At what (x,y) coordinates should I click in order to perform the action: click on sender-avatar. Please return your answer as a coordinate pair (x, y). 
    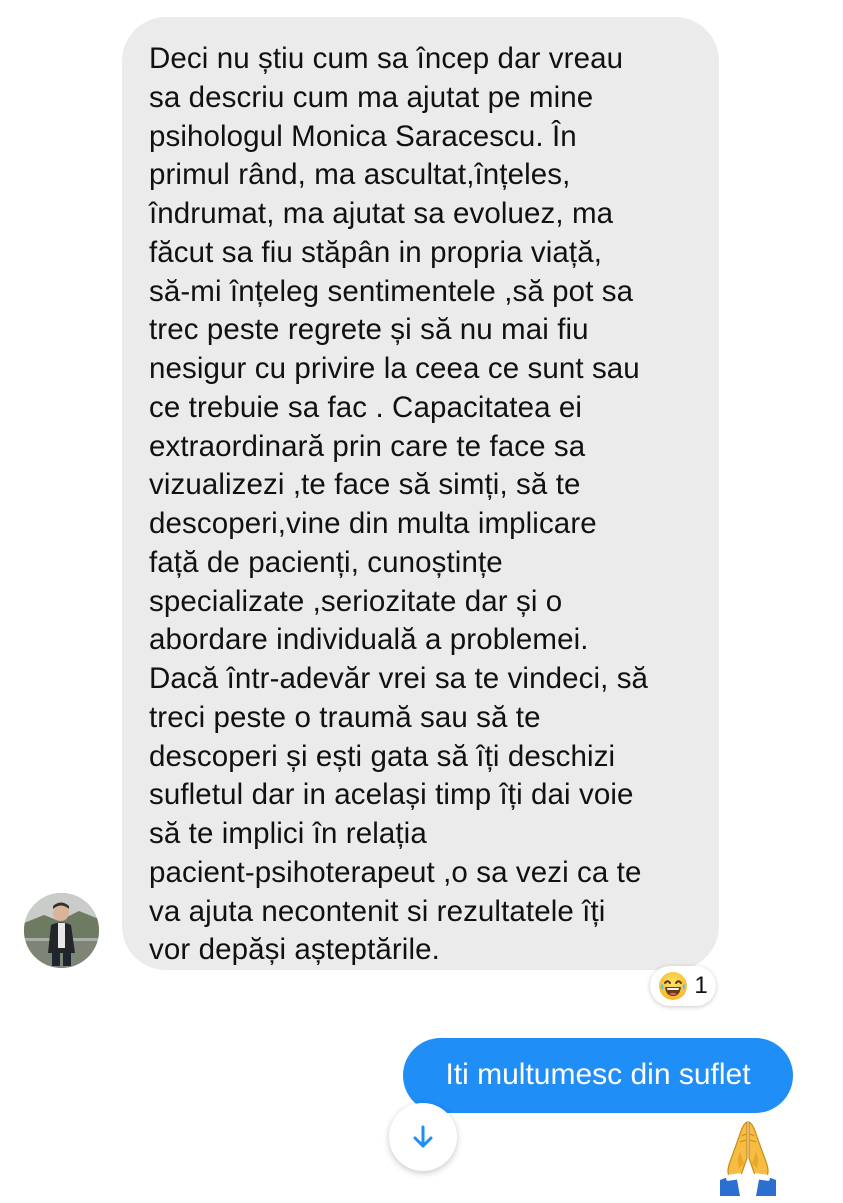
    Looking at the image, I should click on (61, 930).